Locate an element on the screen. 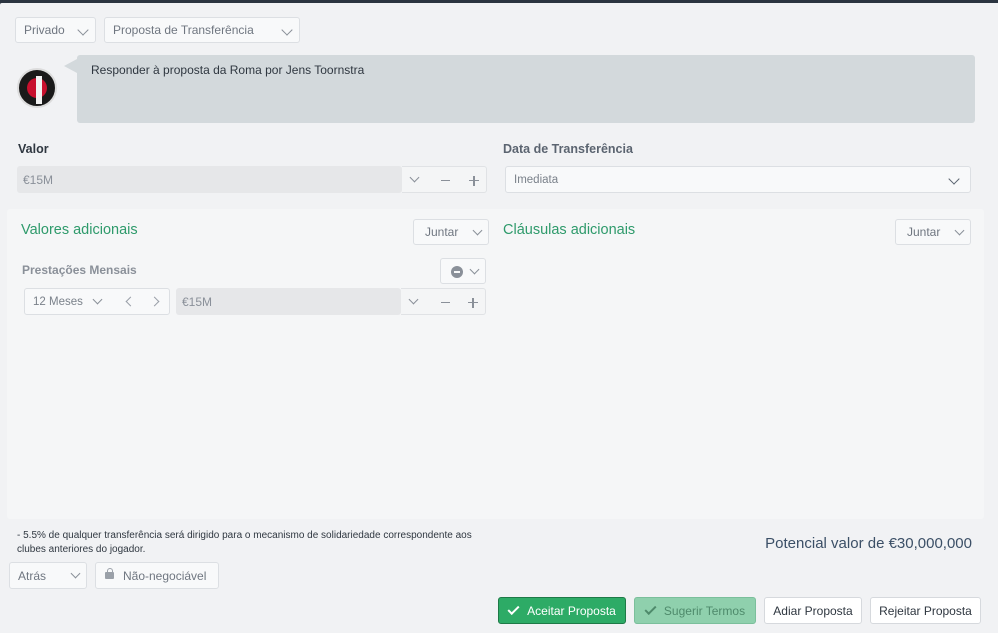  additional-values-add-label: Juntar is located at coordinates (442, 232).